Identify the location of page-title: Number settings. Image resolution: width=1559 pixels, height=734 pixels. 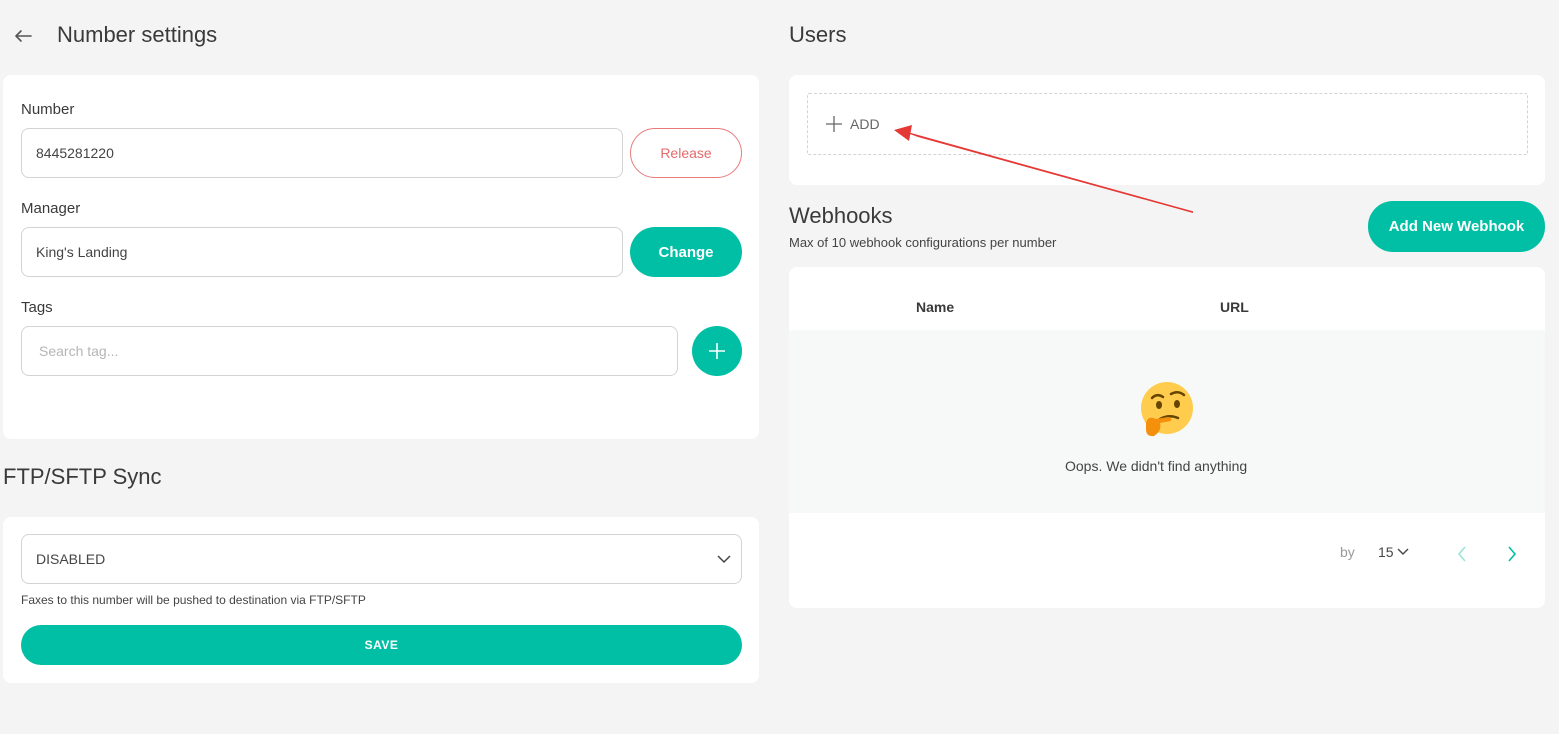
(137, 34).